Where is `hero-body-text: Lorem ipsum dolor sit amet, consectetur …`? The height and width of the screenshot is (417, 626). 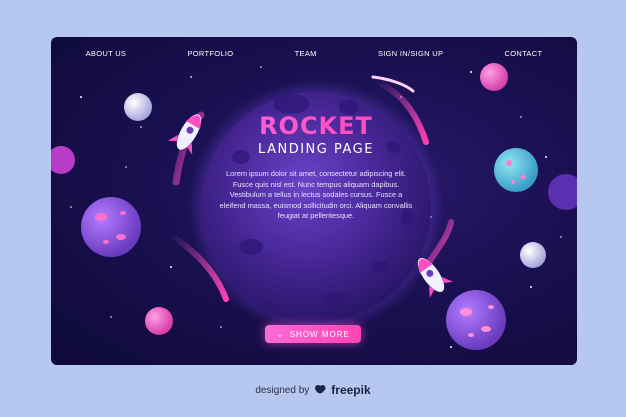 hero-body-text: Lorem ipsum dolor sit amet, consectetur … is located at coordinates (316, 195).